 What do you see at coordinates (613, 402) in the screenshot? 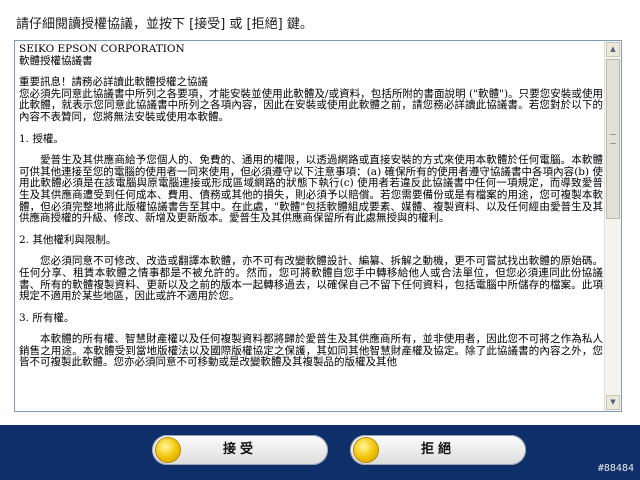
I see `scroll-down-icon: ▼` at bounding box center [613, 402].